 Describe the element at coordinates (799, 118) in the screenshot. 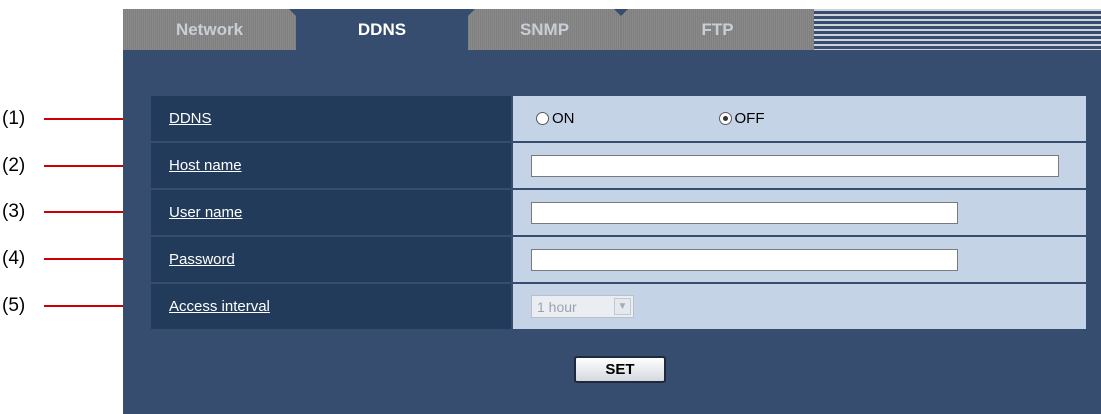

I see `ddns-value-cell: ON OFF` at that location.